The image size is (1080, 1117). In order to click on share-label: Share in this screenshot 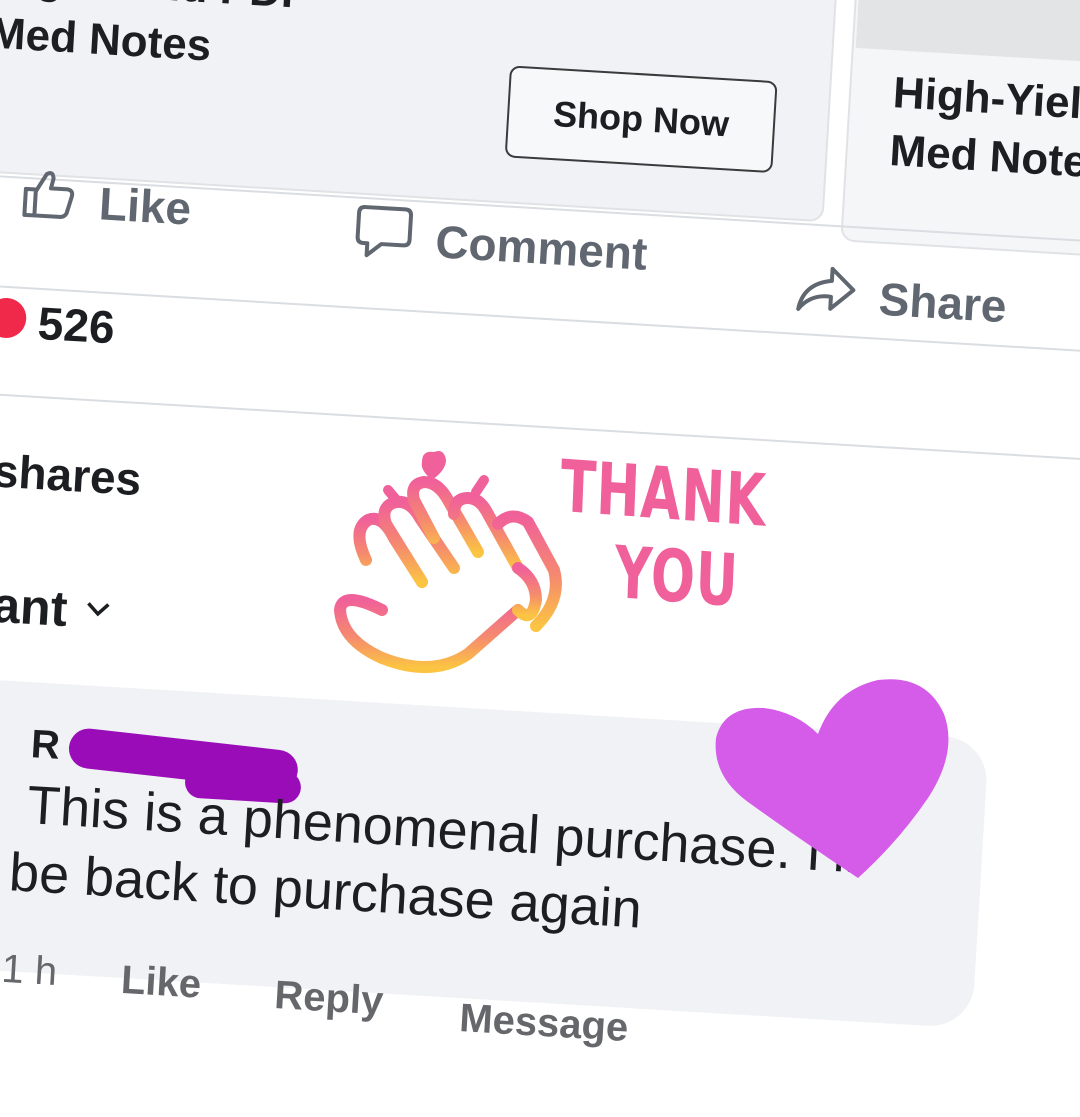, I will do `click(943, 302)`.